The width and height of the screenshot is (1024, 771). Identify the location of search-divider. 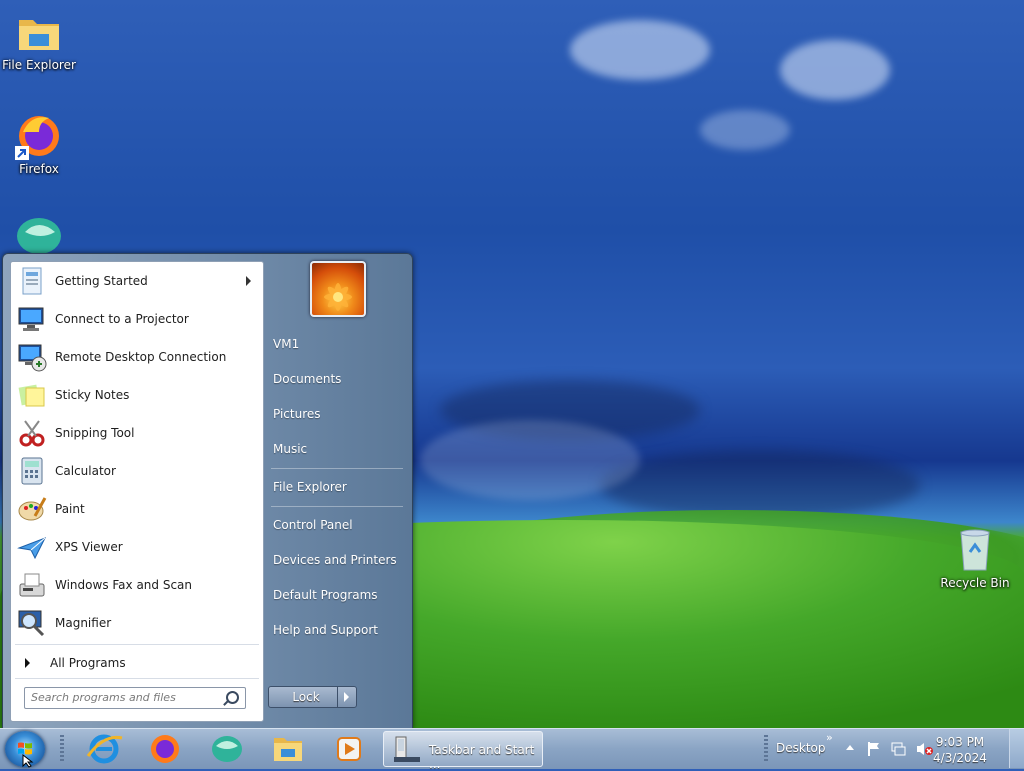
(137, 678).